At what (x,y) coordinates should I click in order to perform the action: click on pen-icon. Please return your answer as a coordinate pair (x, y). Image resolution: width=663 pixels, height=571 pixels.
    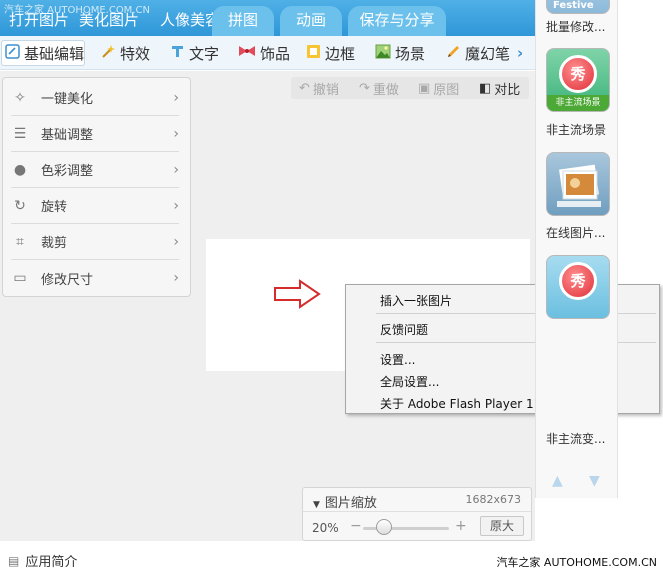
    Looking at the image, I should click on (453, 53).